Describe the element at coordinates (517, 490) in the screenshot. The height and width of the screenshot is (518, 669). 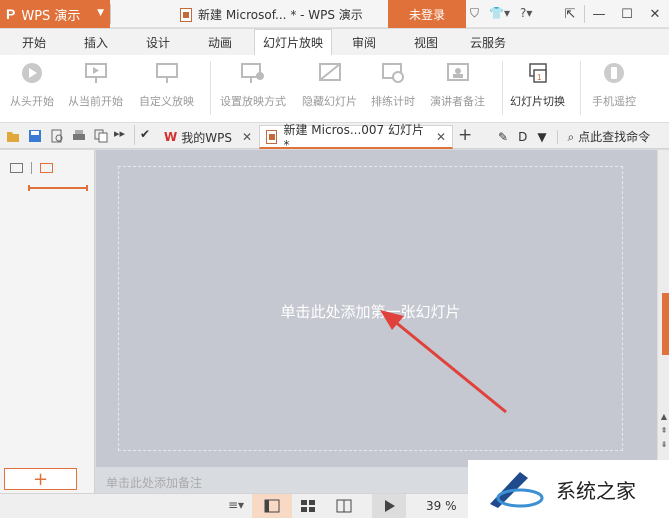
I see `watermark-logo-icon` at that location.